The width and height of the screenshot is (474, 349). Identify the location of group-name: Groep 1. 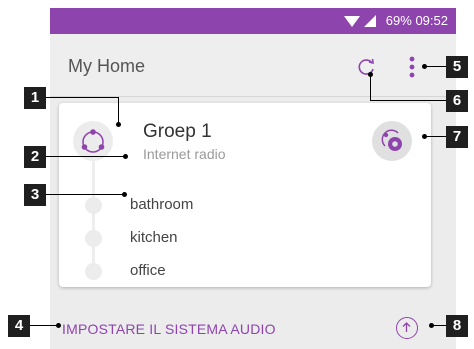
(177, 131).